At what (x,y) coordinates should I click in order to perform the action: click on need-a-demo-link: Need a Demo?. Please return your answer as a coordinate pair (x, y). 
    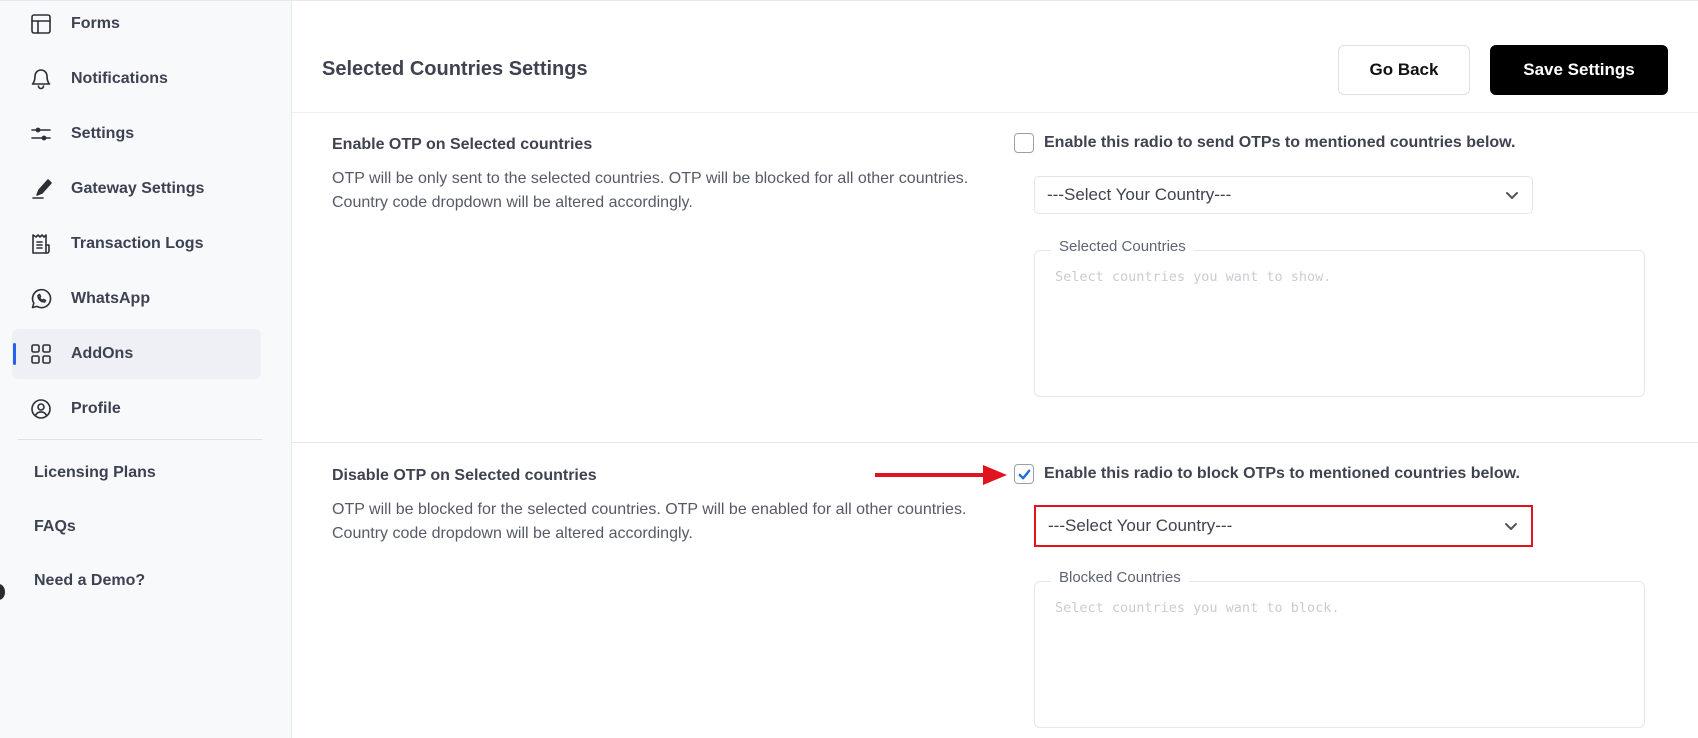
    Looking at the image, I should click on (89, 581).